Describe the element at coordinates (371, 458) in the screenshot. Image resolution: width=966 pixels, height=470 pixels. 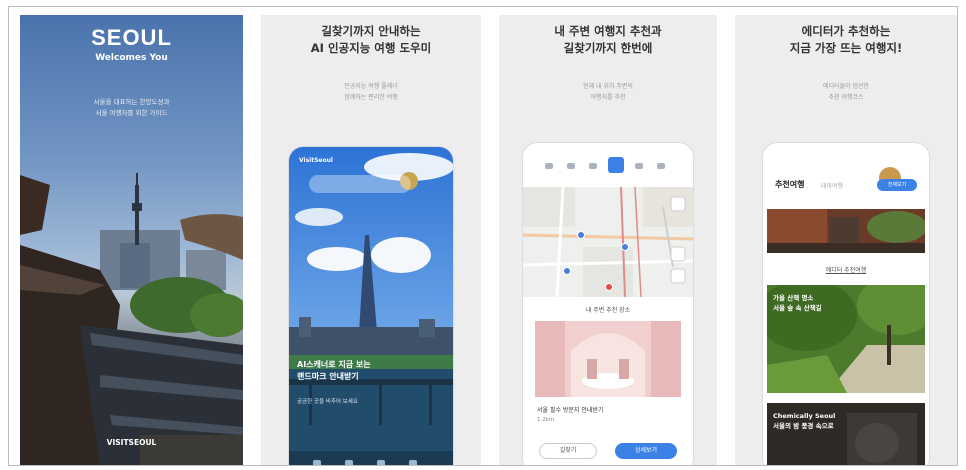
I see `bottom-nav` at that location.